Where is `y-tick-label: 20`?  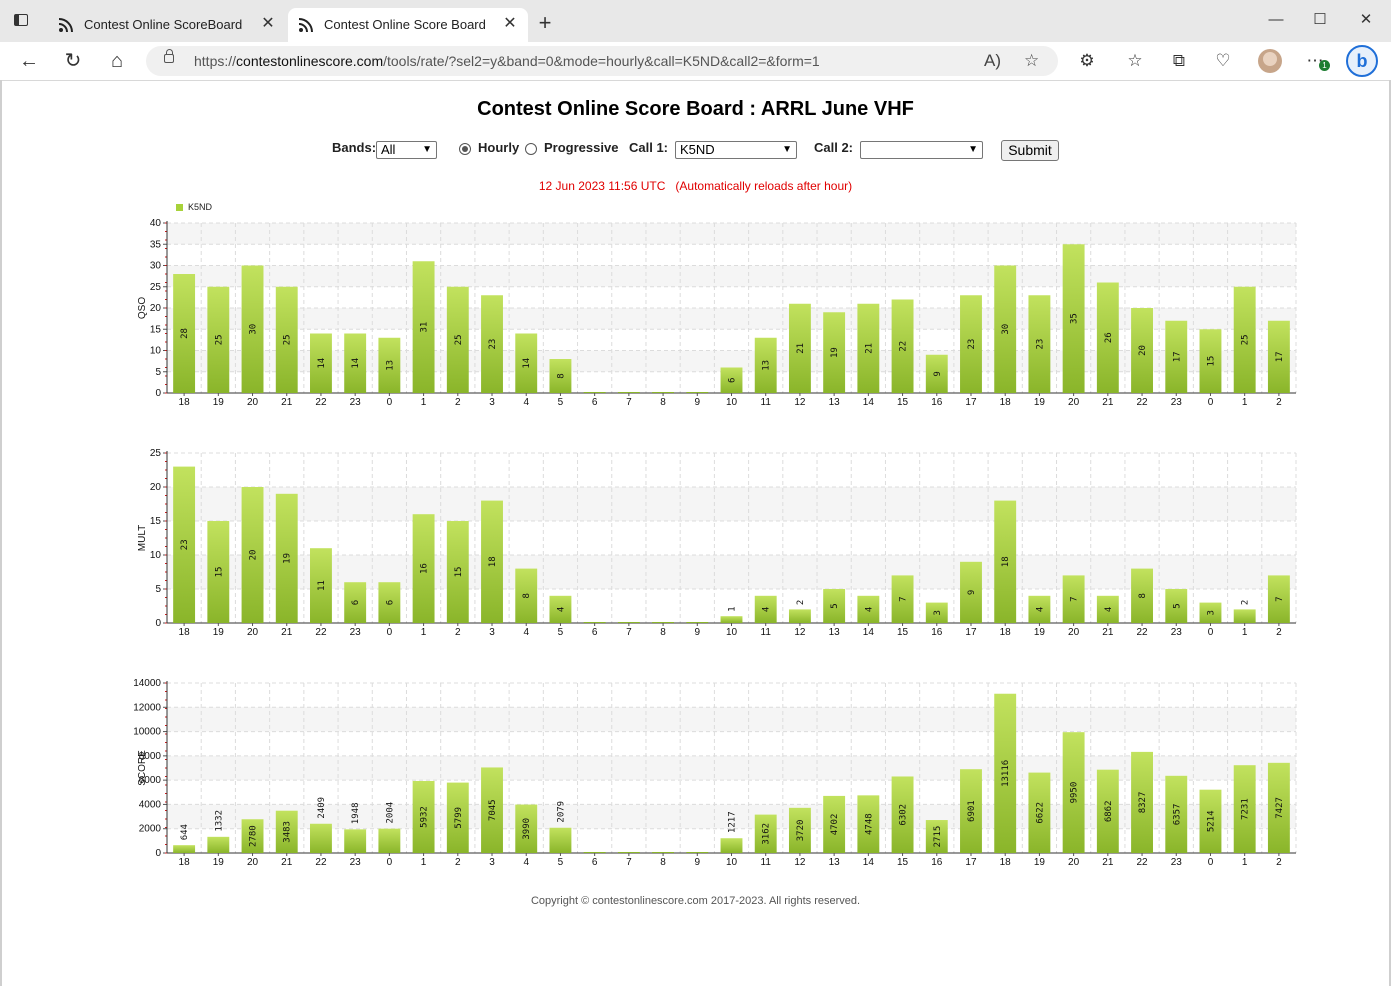 y-tick-label: 20 is located at coordinates (156, 308).